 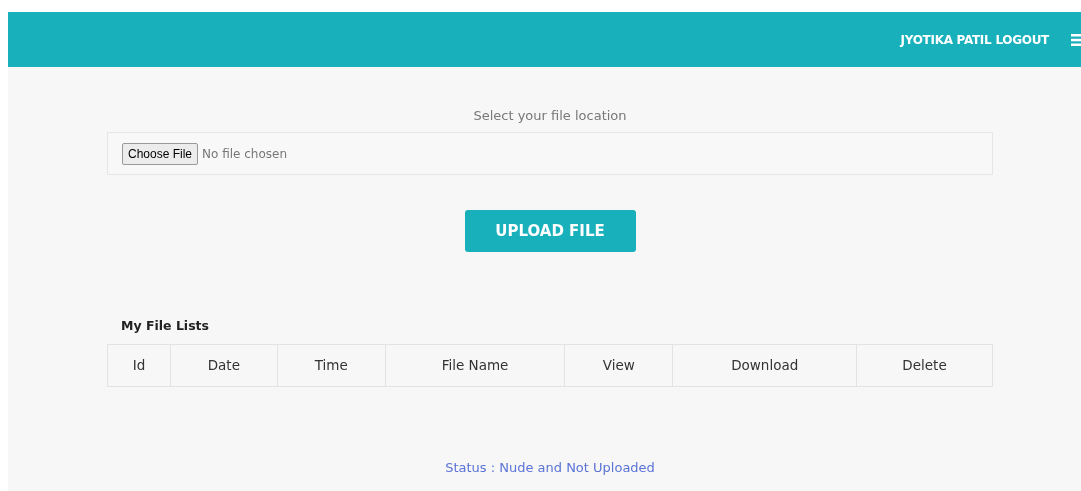 What do you see at coordinates (924, 365) in the screenshot?
I see `column-header: Delete` at bounding box center [924, 365].